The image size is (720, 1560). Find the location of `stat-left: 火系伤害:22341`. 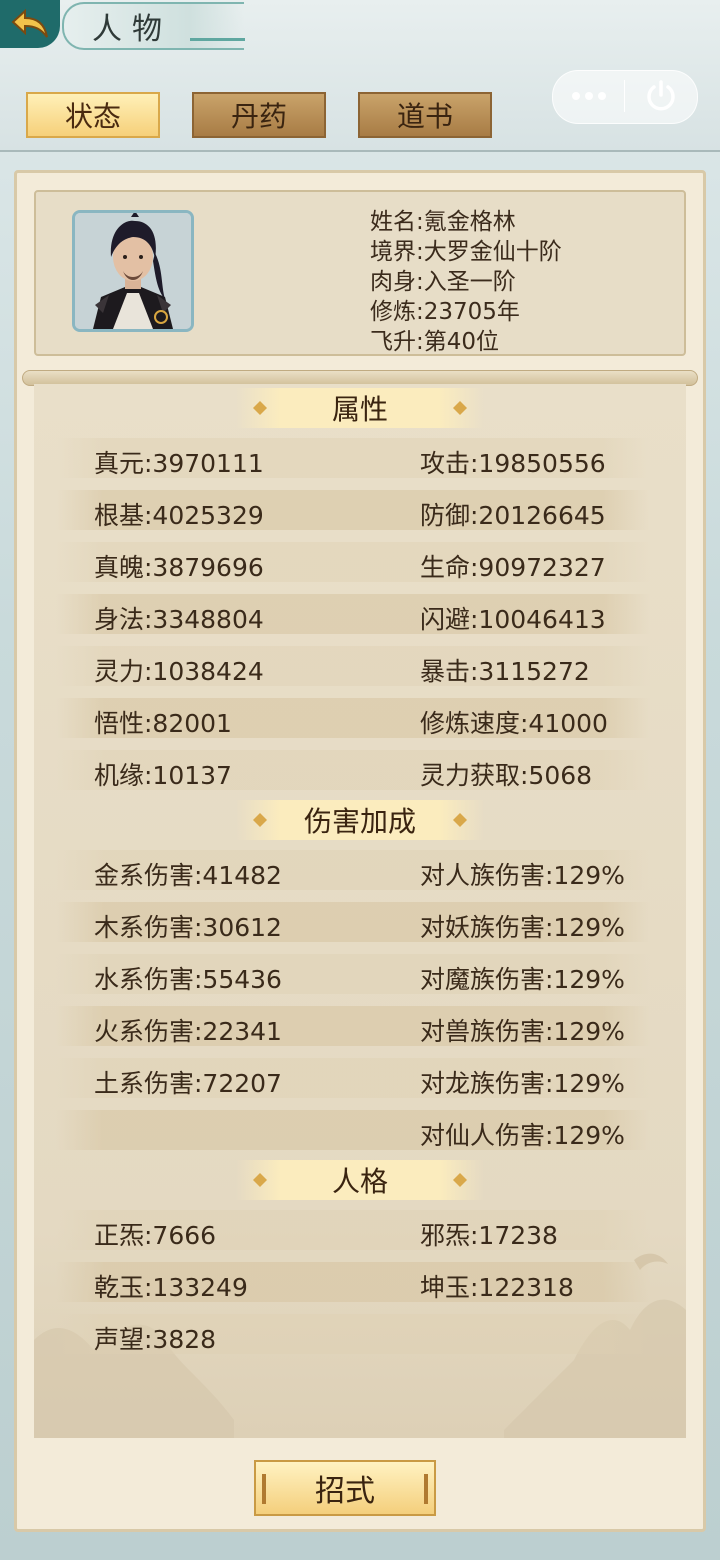

stat-left: 火系伤害:22341 is located at coordinates (188, 1031).